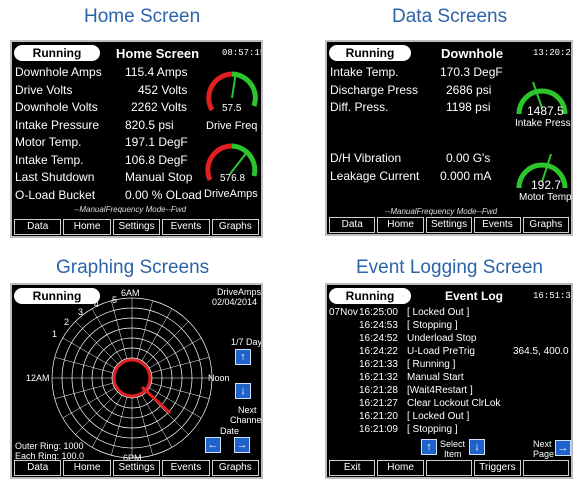 Image resolution: width=577 pixels, height=482 pixels. Describe the element at coordinates (149, 124) in the screenshot. I see `row-value: 820.5 psi` at that location.